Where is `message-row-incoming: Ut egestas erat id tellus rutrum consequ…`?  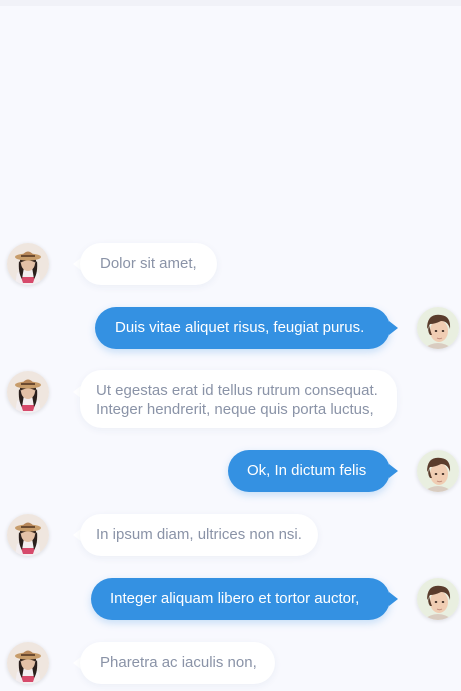
message-row-incoming: Ut egestas erat id tellus rutrum consequ… is located at coordinates (230, 399).